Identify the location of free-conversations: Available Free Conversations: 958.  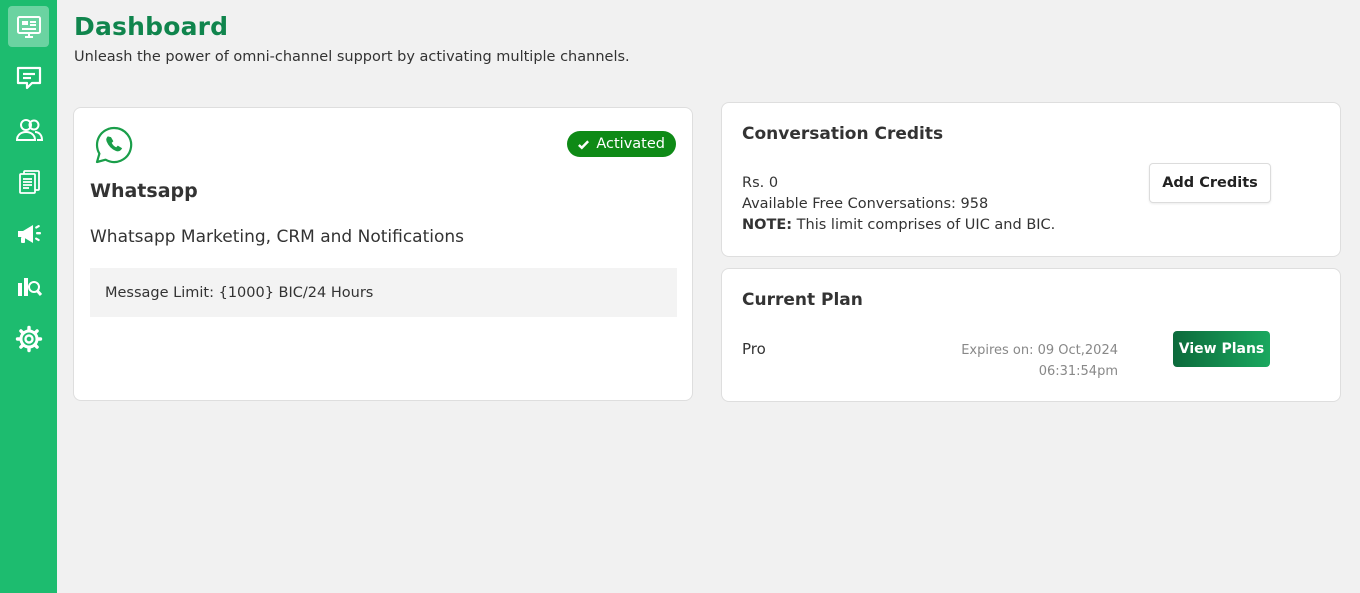
(865, 204).